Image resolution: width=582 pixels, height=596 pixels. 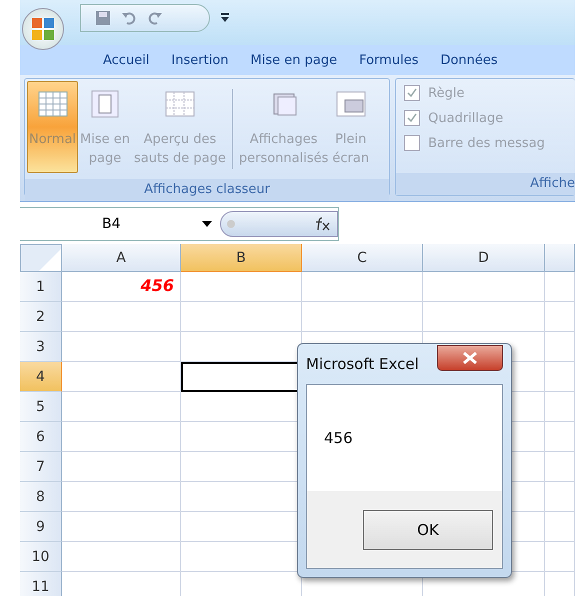 I want to click on column-header: D, so click(x=484, y=258).